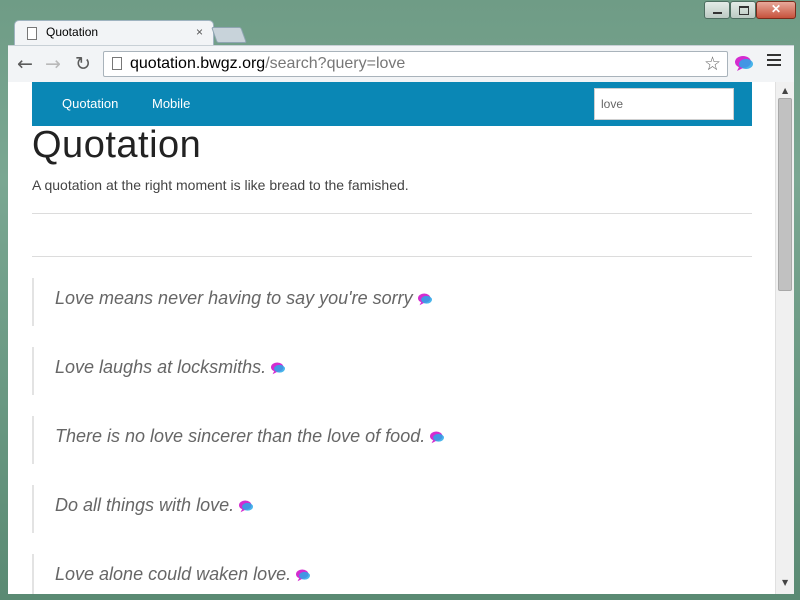 This screenshot has height=600, width=800. What do you see at coordinates (171, 103) in the screenshot?
I see `nav-link-mobile: Mobile` at bounding box center [171, 103].